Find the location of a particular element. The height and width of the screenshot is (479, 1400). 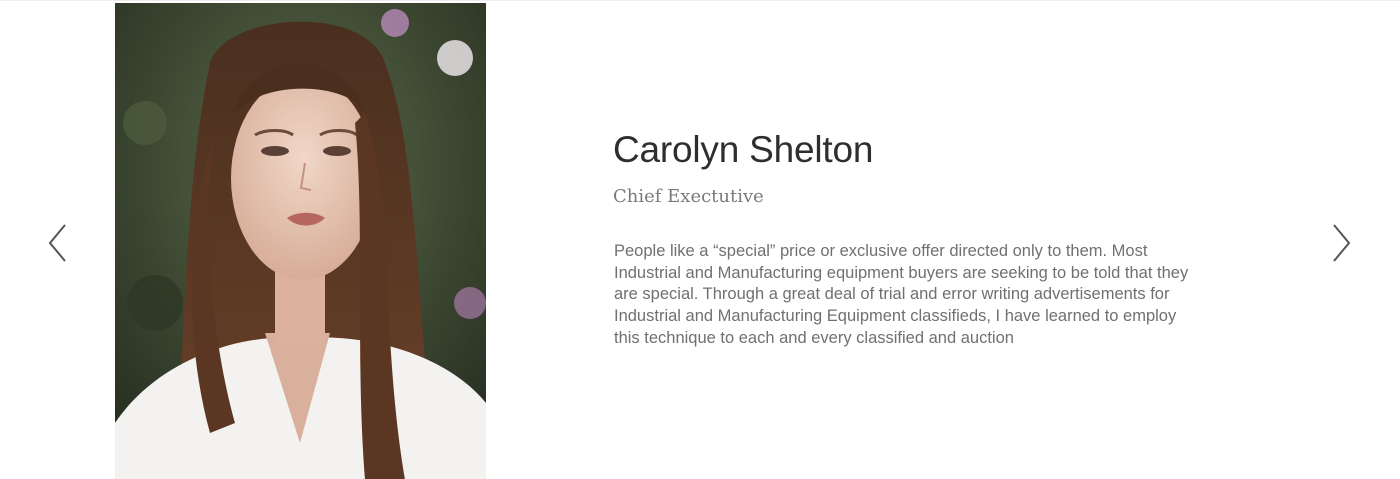

previous-slide-button is located at coordinates (57, 243).